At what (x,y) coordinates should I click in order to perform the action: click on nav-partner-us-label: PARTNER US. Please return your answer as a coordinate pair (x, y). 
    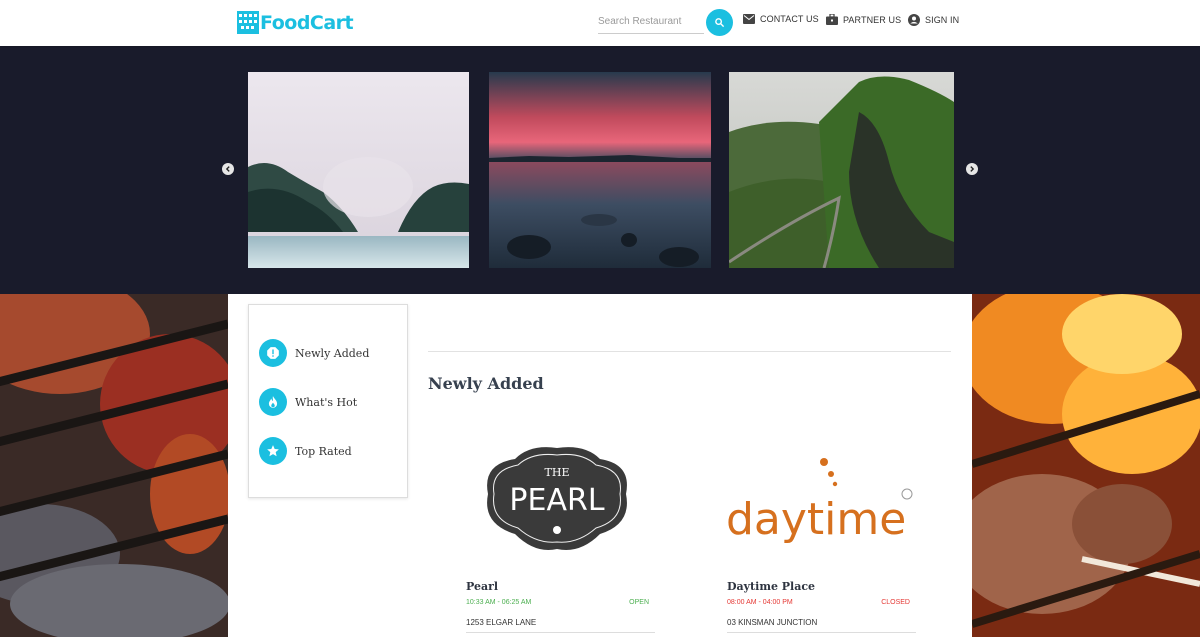
    Looking at the image, I should click on (872, 19).